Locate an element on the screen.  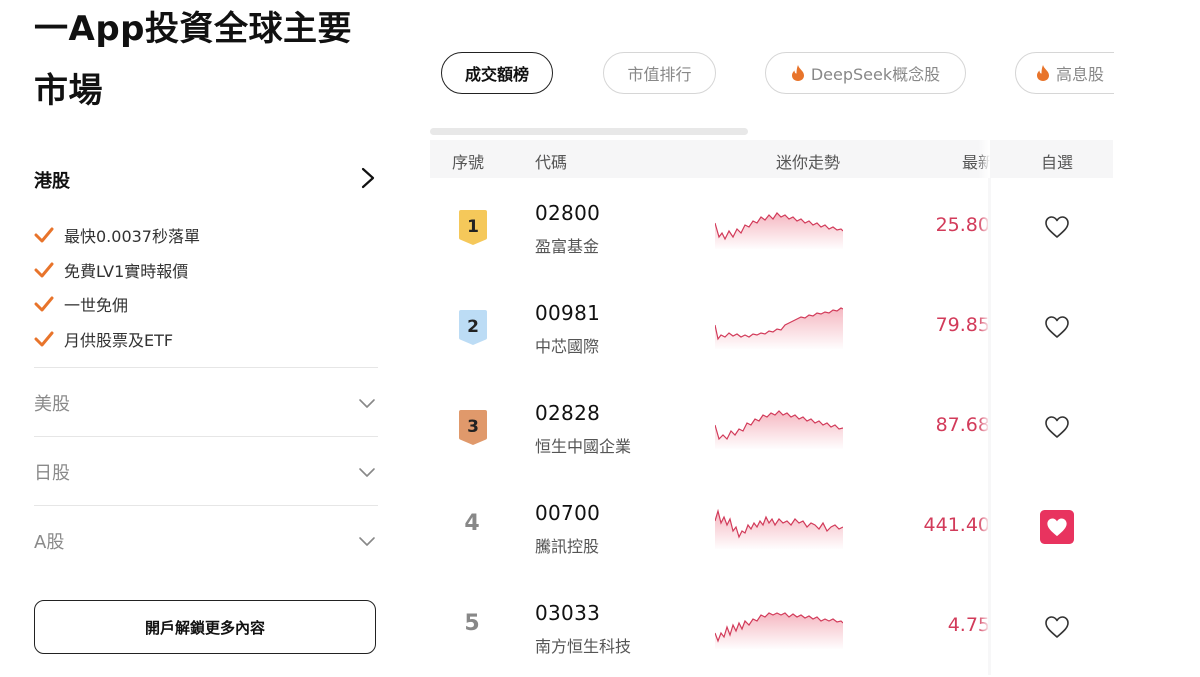
rank-medal-gold-icon: 1 is located at coordinates (473, 227).